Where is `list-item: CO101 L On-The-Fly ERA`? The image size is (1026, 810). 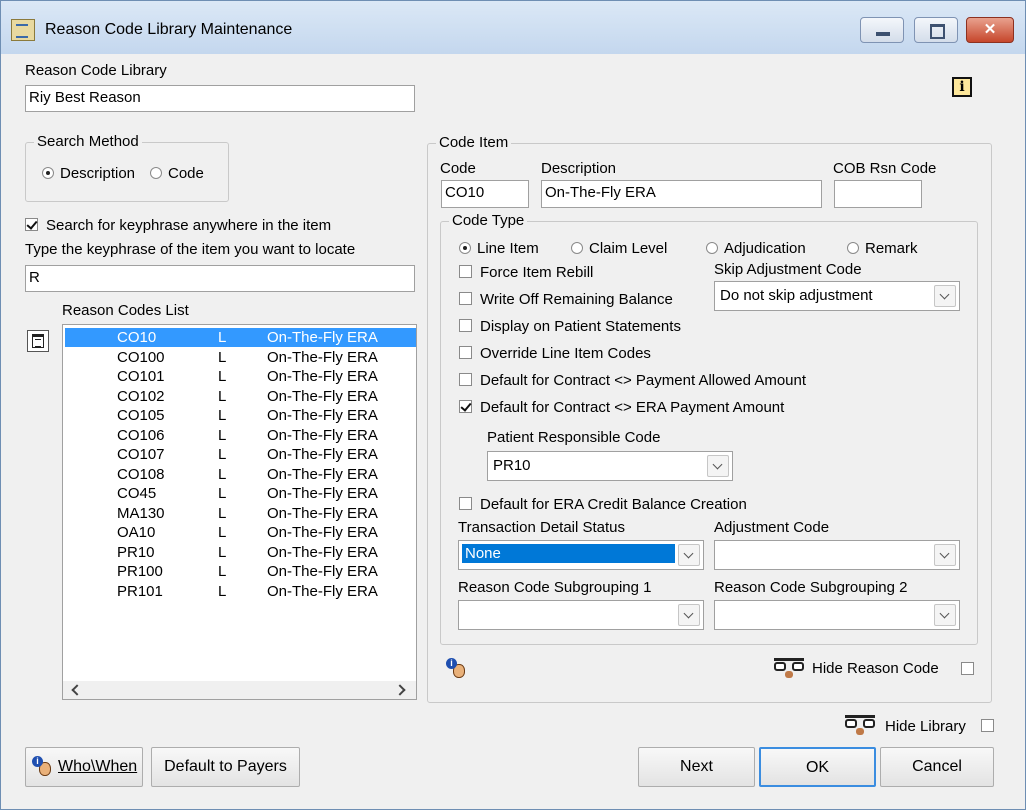
list-item: CO101 L On-The-Fly ERA is located at coordinates (240, 376).